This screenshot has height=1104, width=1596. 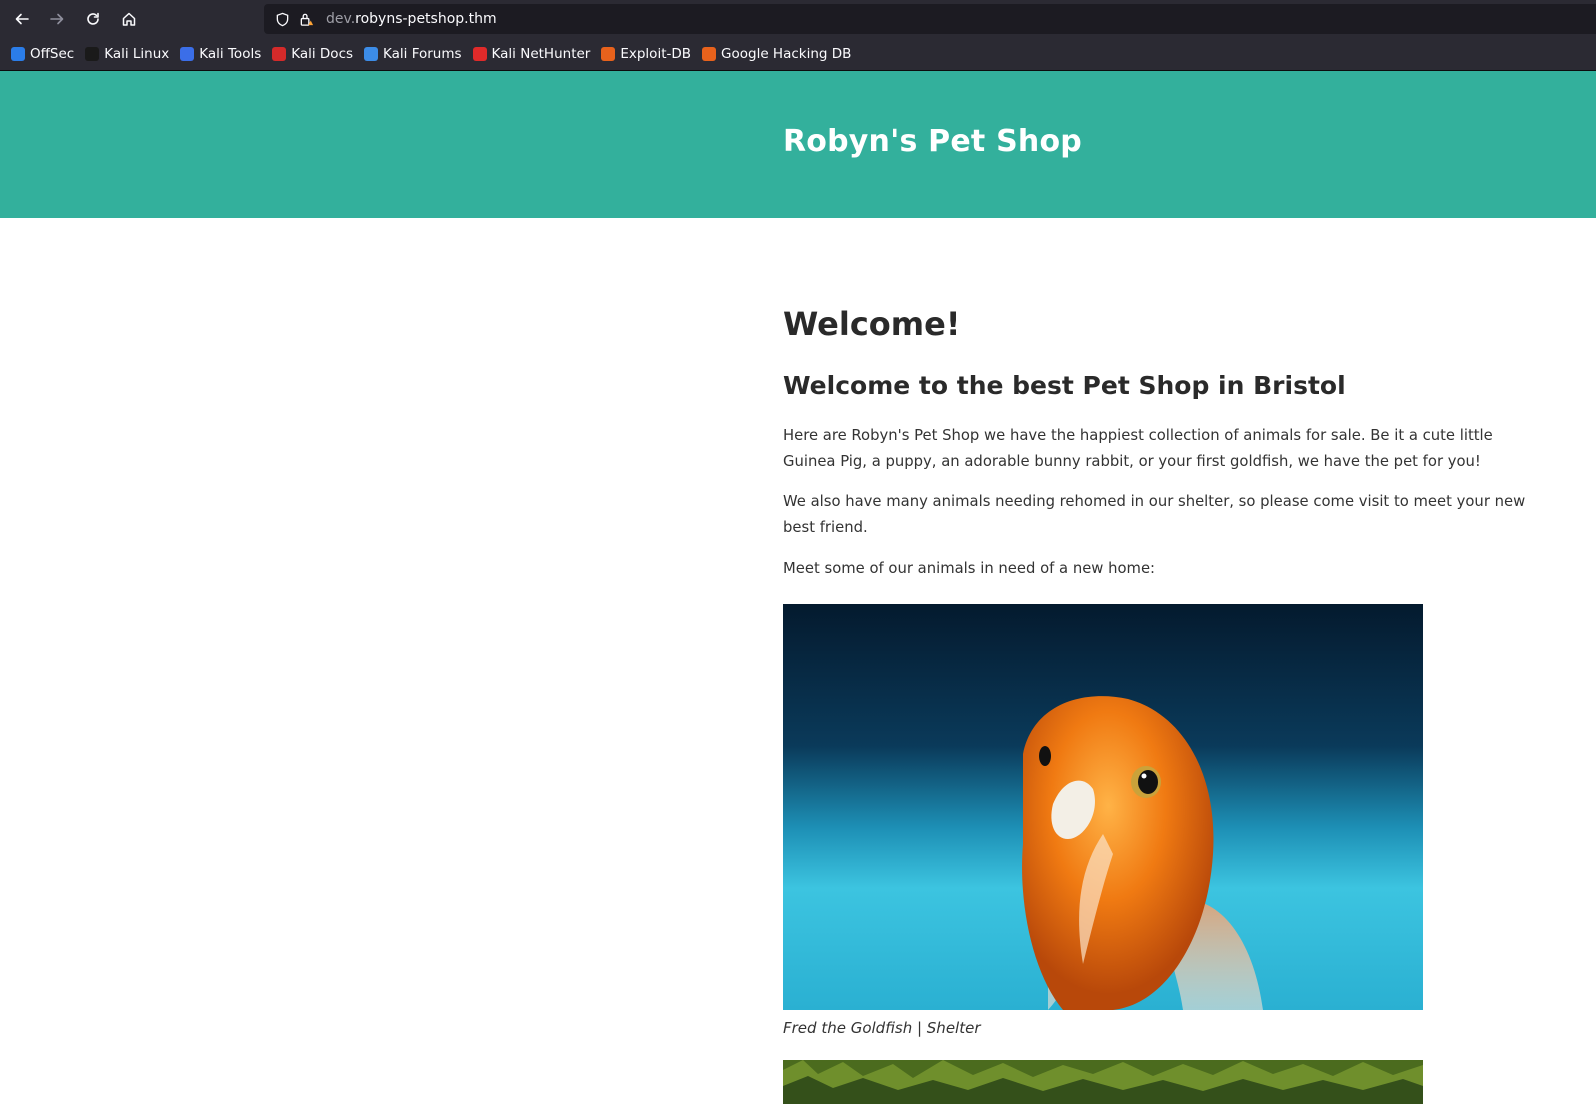 I want to click on home-icon, so click(x=129, y=19).